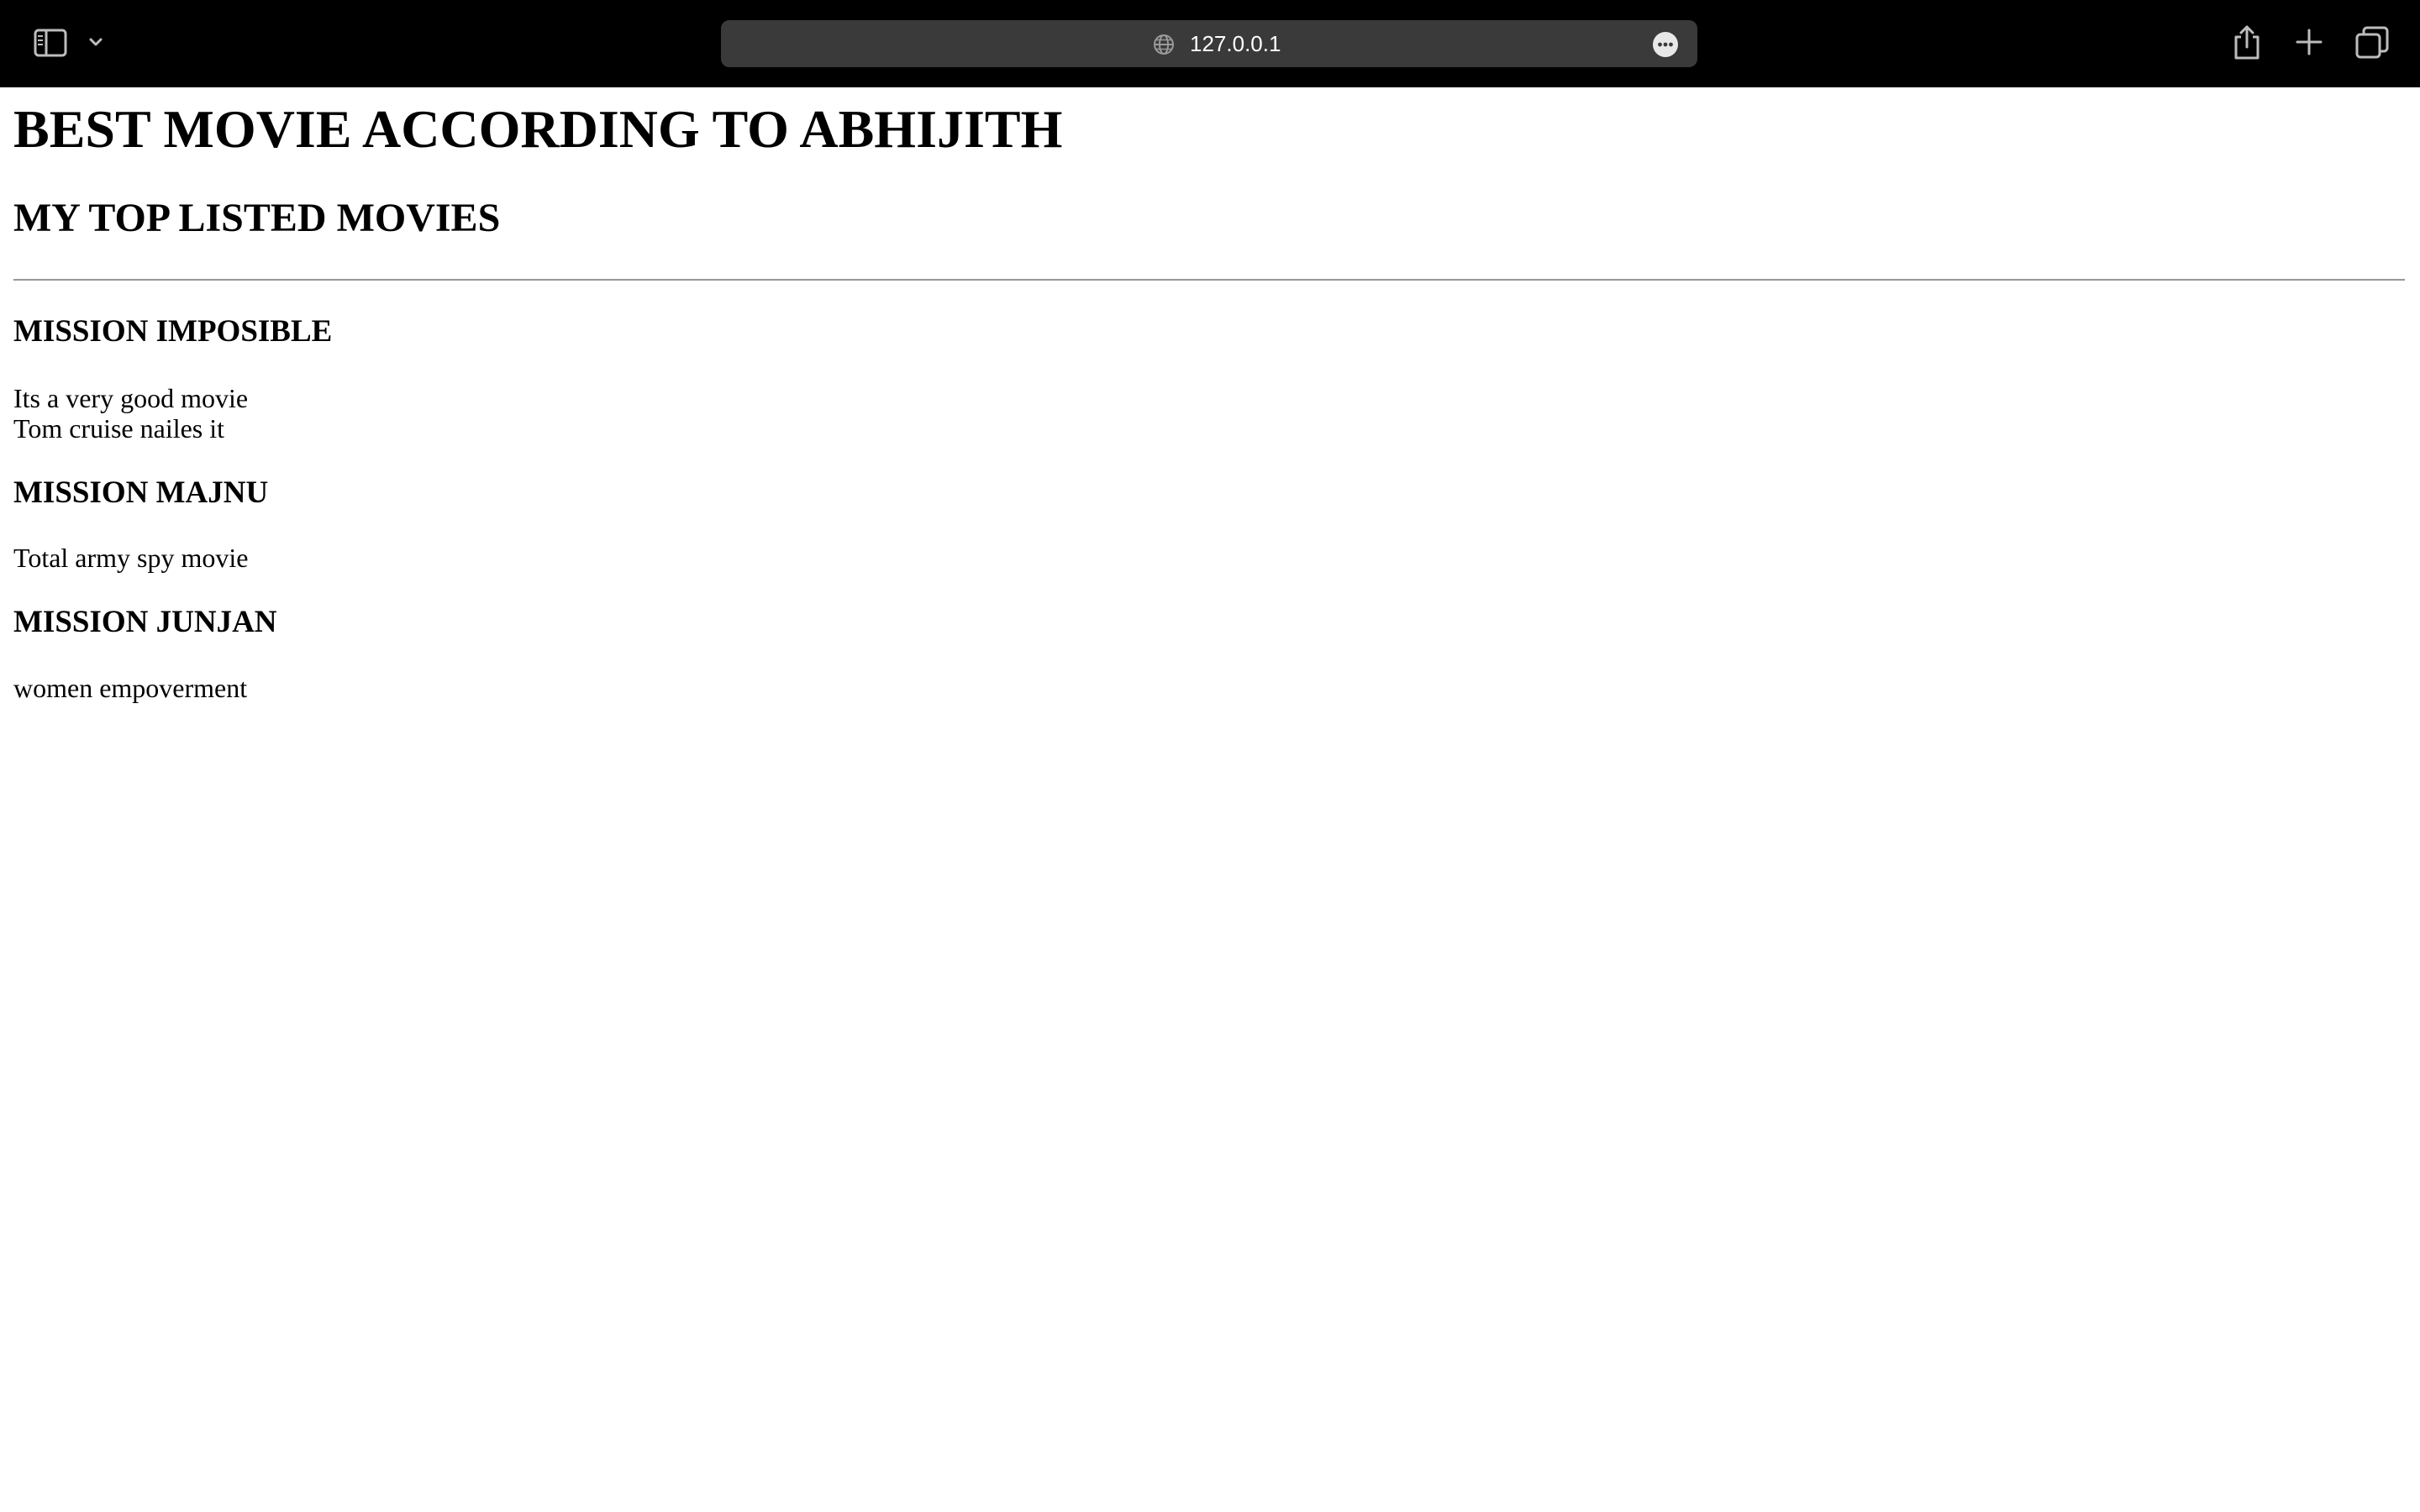 This screenshot has height=1512, width=2420. Describe the element at coordinates (1164, 44) in the screenshot. I see `globe-icon` at that location.